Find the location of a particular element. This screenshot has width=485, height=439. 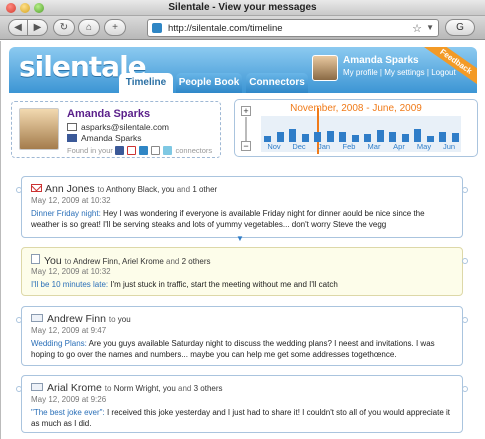

recipients: Anthony Black, you is located at coordinates (140, 189).